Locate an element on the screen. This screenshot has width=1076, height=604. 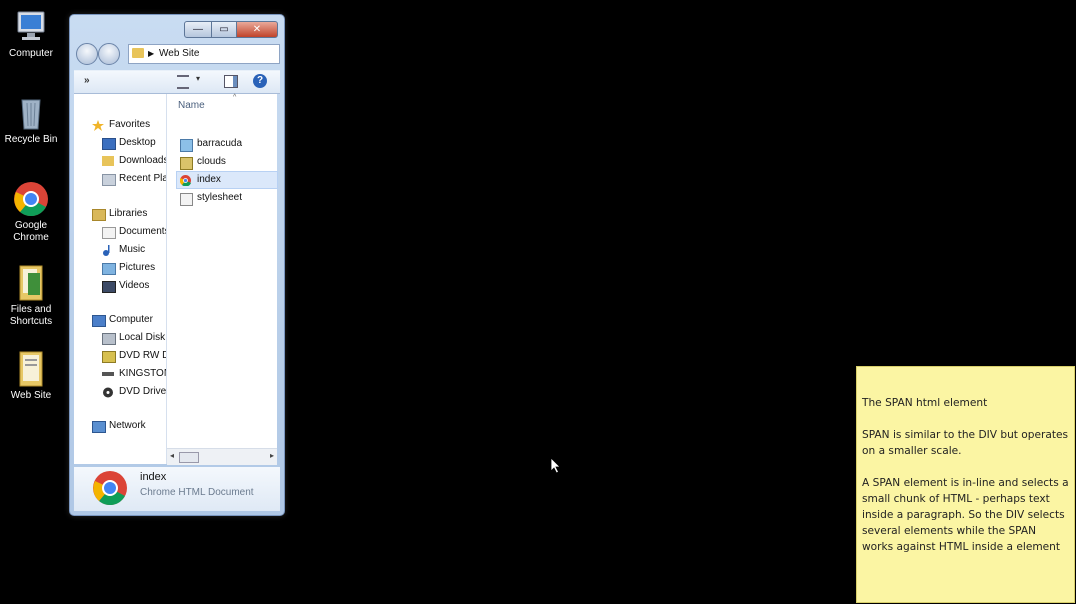
back-button is located at coordinates (87, 54).